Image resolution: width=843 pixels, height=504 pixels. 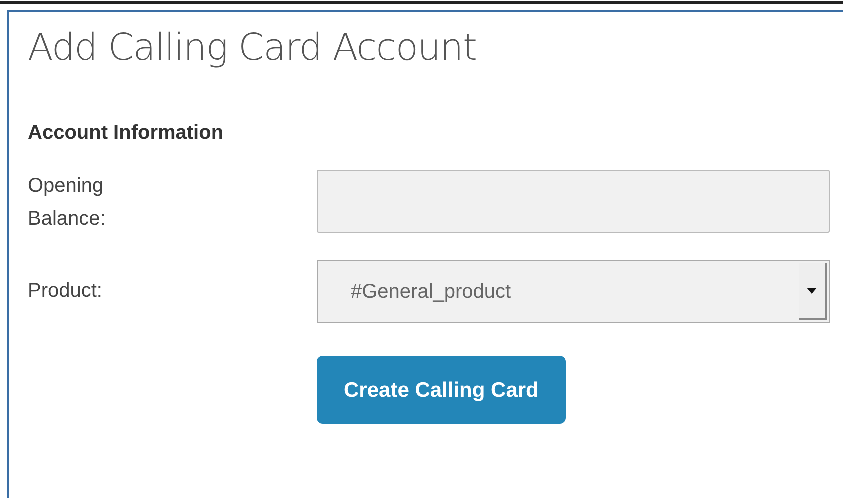 I want to click on field-label: Product:, so click(x=66, y=291).